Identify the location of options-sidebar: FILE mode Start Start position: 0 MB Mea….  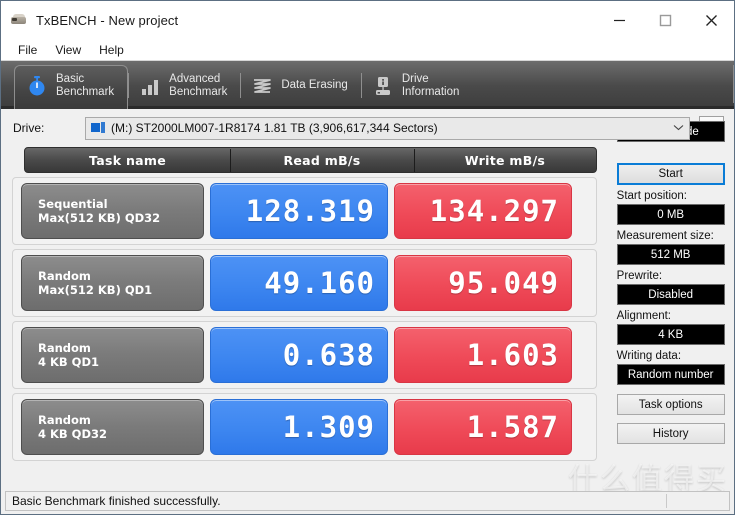
(670, 307).